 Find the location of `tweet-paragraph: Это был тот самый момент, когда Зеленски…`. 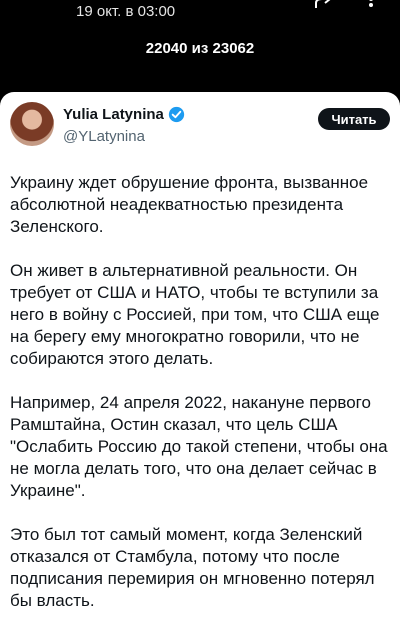

tweet-paragraph: Это был тот самый момент, когда Зеленски… is located at coordinates (192, 567).